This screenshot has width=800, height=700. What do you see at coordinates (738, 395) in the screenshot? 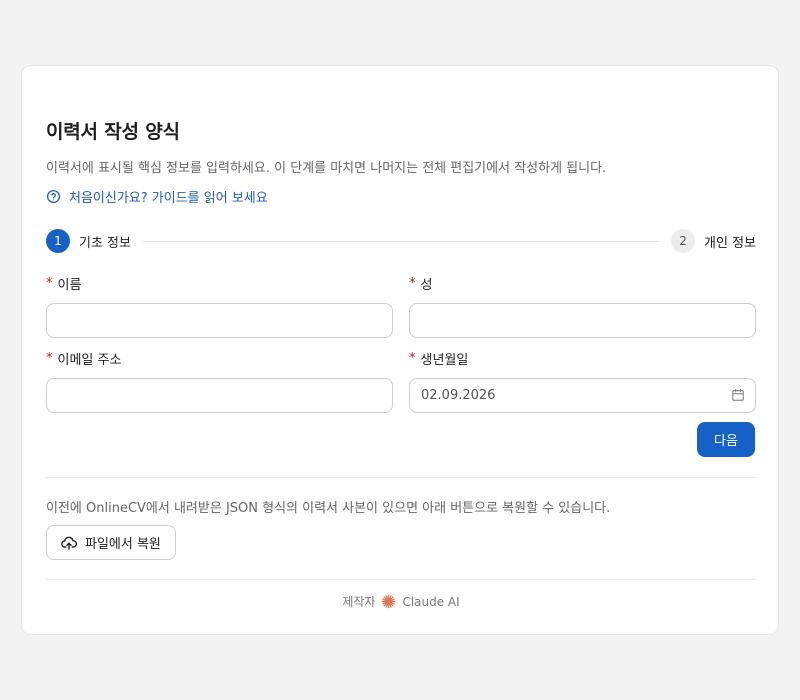
I see `calendar-icon` at bounding box center [738, 395].